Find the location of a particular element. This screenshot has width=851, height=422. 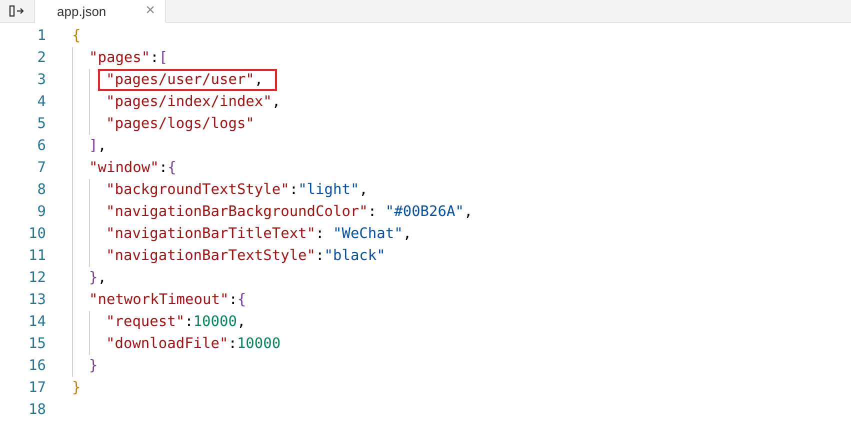

line-number: 1 is located at coordinates (41, 36).